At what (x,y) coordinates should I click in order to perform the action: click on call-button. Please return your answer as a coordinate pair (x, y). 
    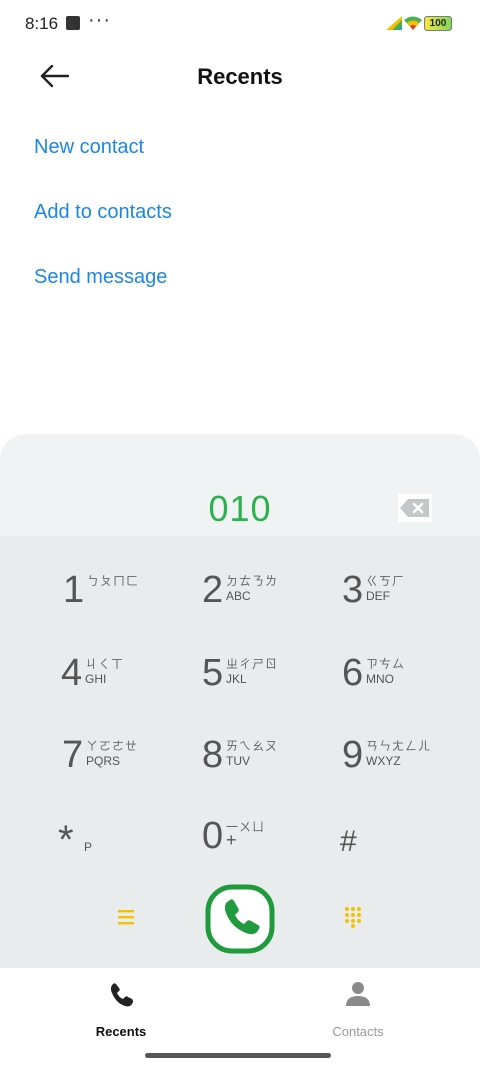
    Looking at the image, I should click on (240, 919).